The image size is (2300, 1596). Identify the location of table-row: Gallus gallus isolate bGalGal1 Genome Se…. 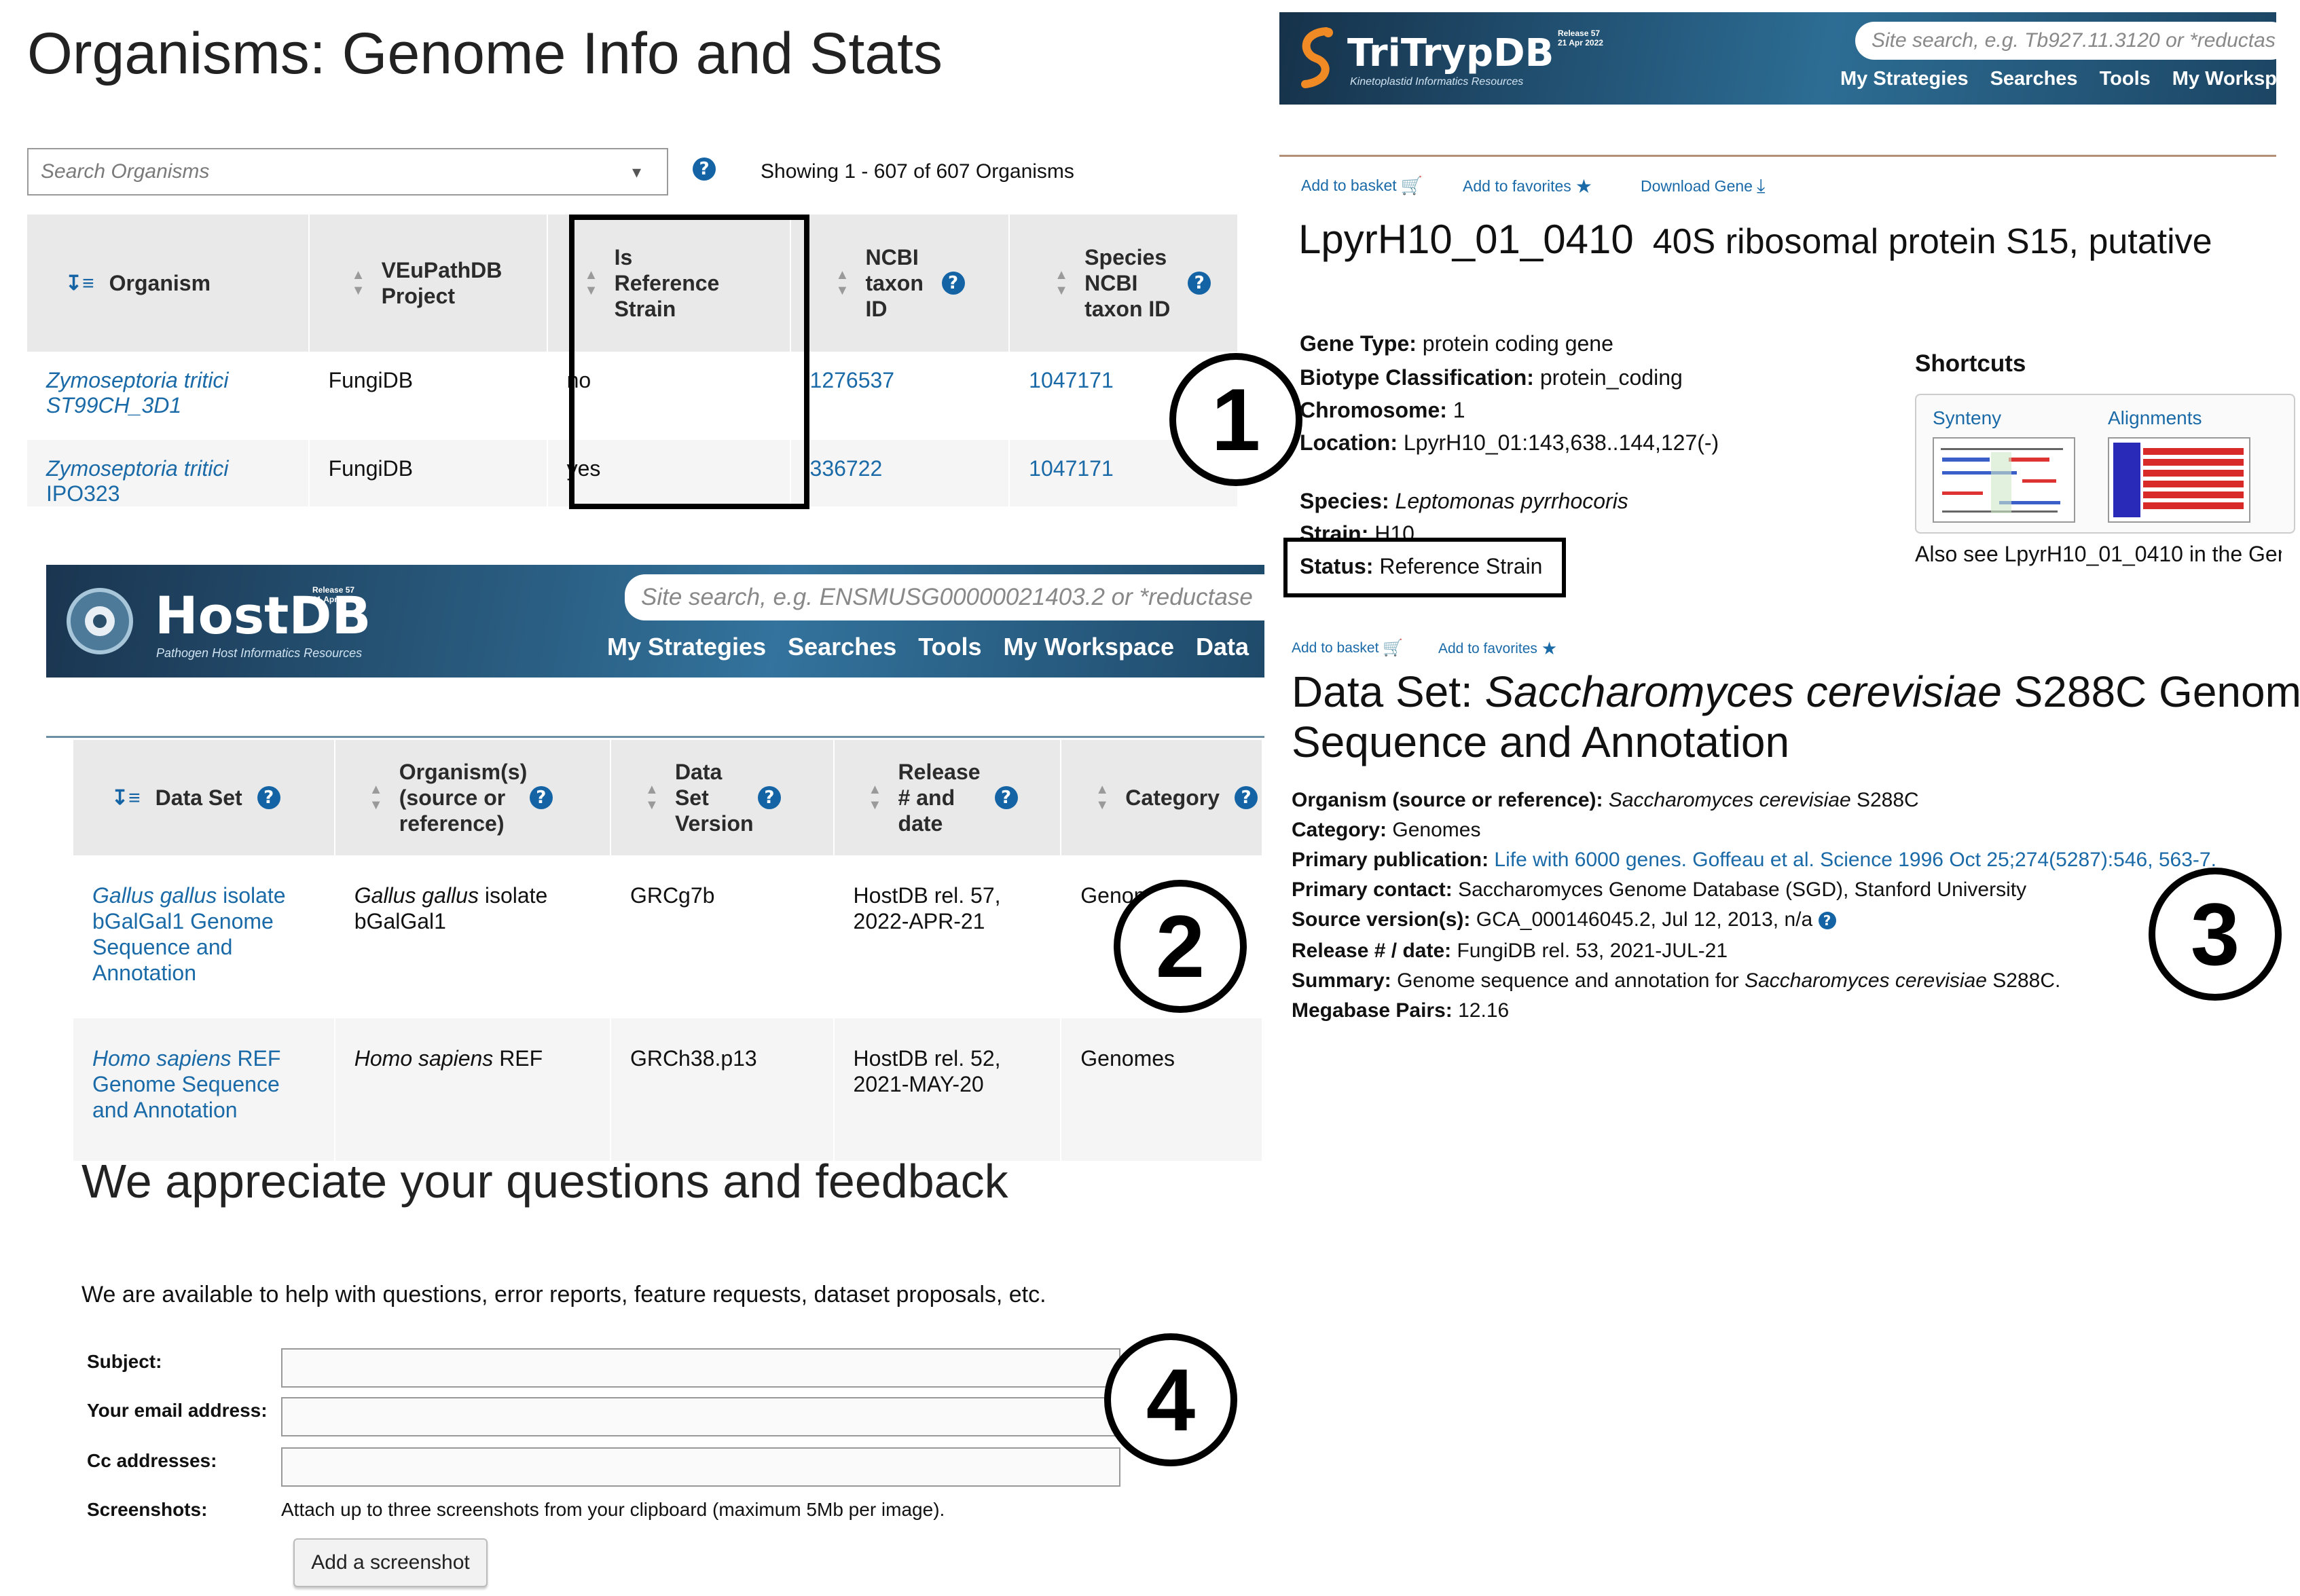
(668, 936).